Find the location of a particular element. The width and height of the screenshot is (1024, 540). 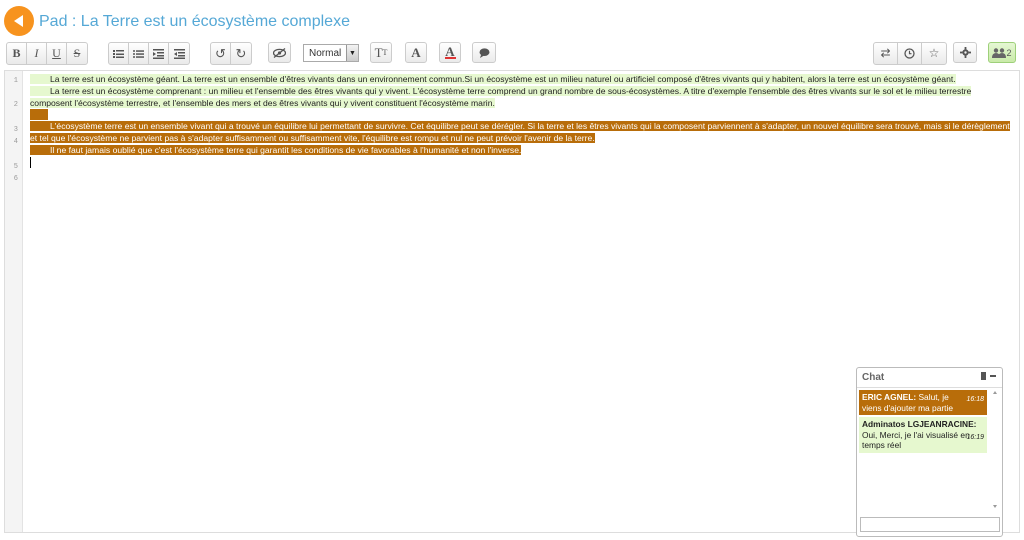

ordered-list-button is located at coordinates (119, 53).